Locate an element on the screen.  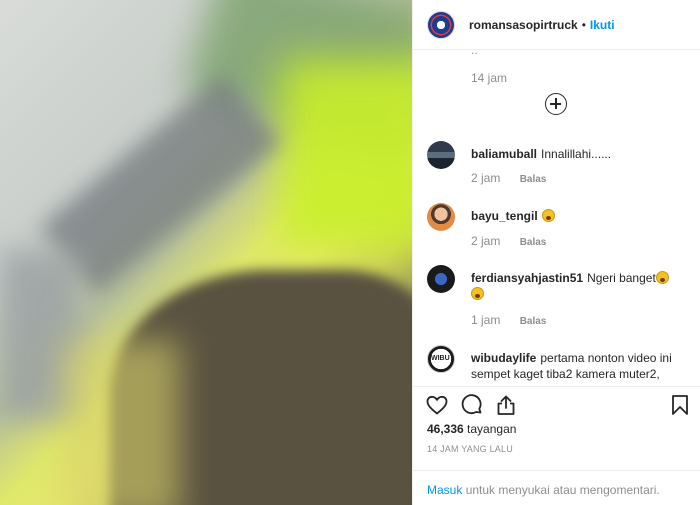
surprised-emoji-icon is located at coordinates (548, 215).